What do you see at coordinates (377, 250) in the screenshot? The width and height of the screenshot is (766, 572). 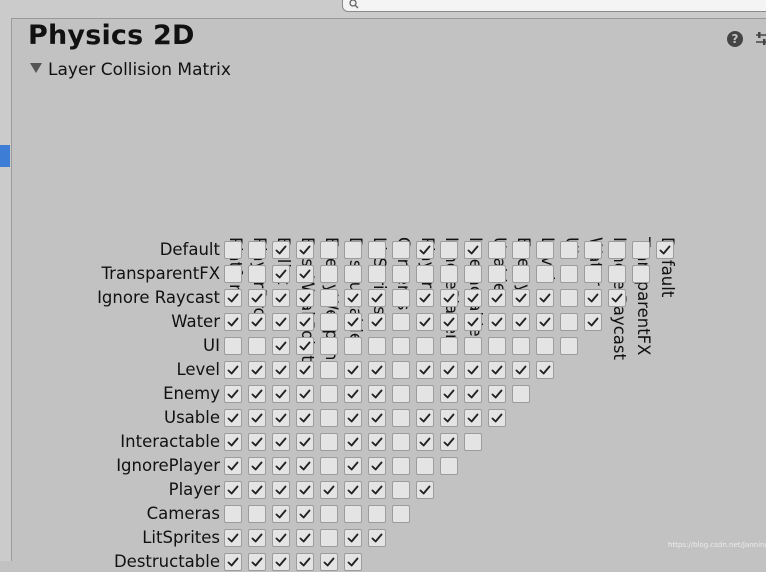 I see `collision-toggle-default-litsprites` at bounding box center [377, 250].